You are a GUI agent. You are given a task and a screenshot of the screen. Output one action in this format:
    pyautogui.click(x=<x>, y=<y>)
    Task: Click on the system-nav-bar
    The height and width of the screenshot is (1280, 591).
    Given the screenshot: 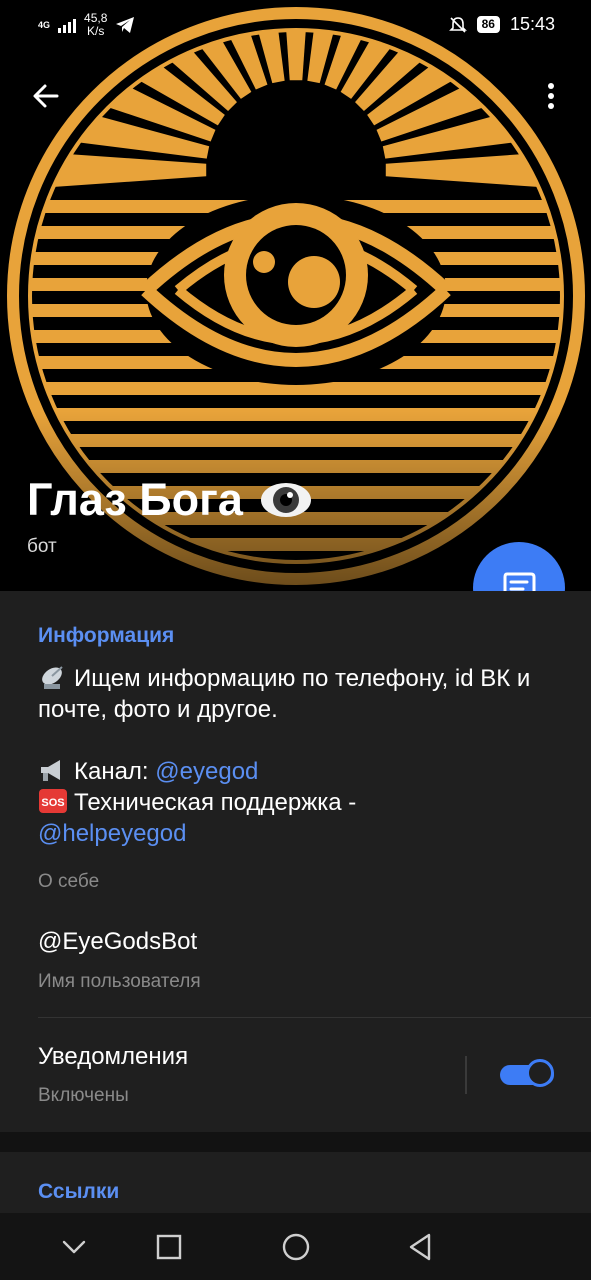 What is the action you would take?
    pyautogui.click(x=295, y=1246)
    